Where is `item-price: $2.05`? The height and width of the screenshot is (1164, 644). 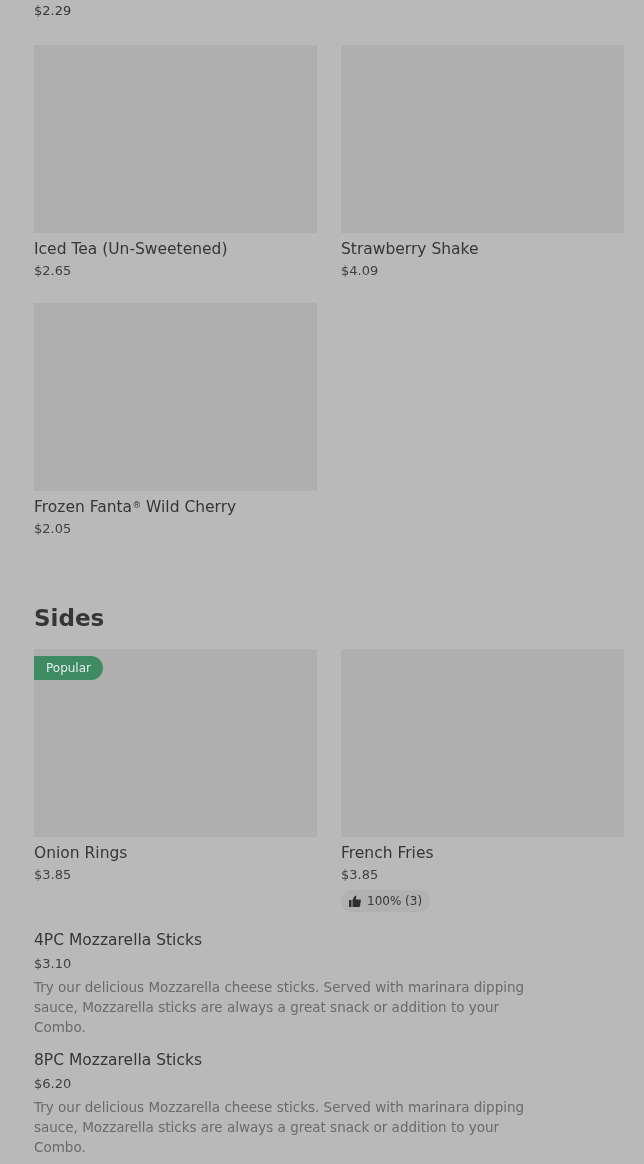
item-price: $2.05 is located at coordinates (53, 529).